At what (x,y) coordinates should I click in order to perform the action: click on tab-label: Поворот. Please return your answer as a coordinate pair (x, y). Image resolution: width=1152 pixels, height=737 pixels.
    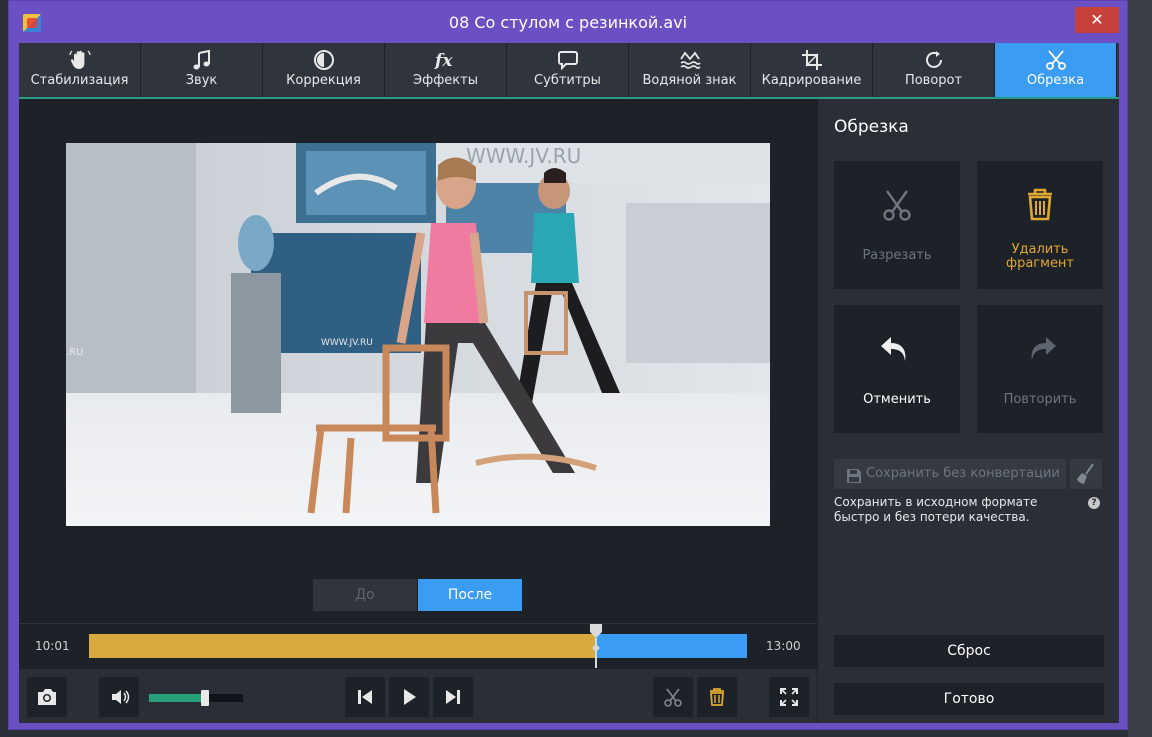
    Looking at the image, I should click on (933, 80).